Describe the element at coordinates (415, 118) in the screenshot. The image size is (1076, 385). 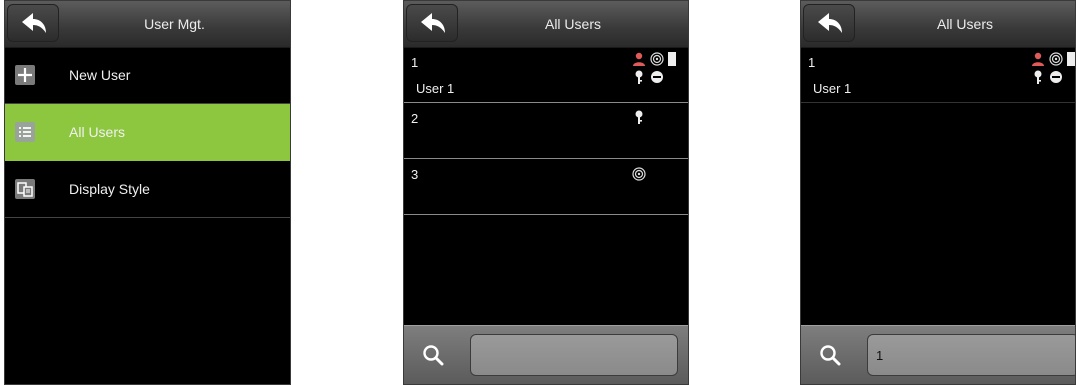
I see `user-id: 2` at that location.